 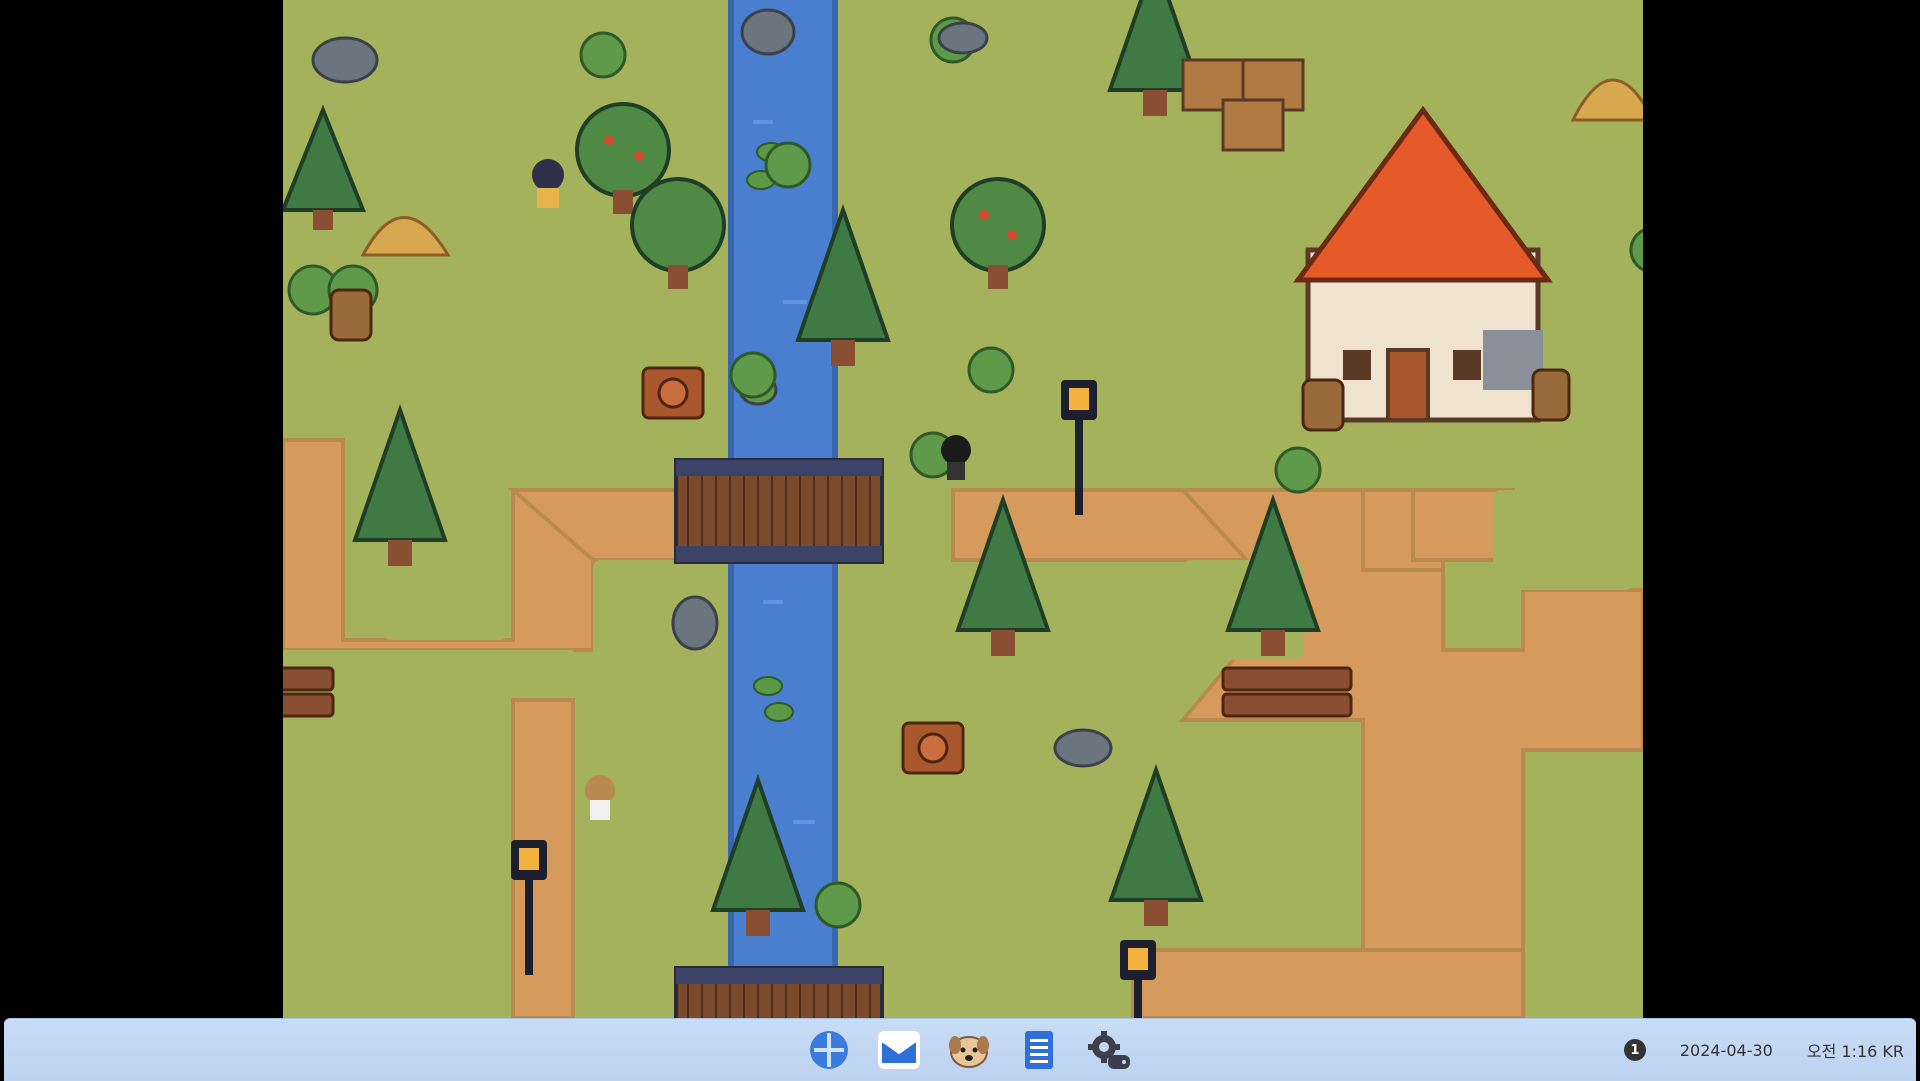 I want to click on grid-icon, so click(x=829, y=1050).